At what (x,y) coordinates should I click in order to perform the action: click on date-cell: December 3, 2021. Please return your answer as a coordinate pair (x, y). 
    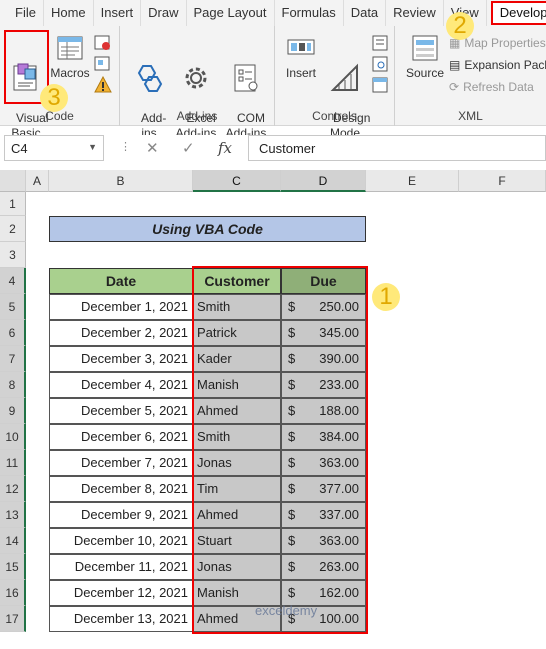
    Looking at the image, I should click on (121, 359).